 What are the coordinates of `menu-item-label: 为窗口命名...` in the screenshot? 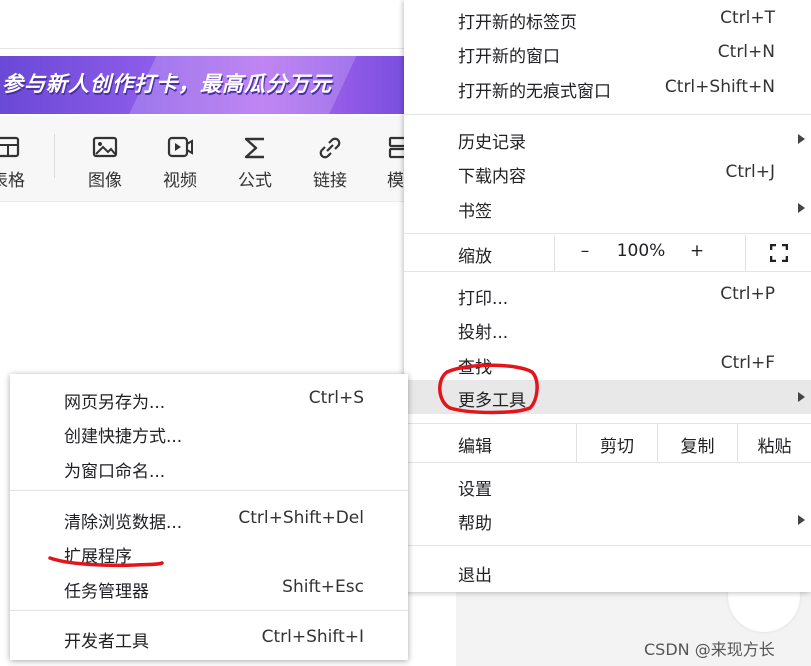 It's located at (115, 472).